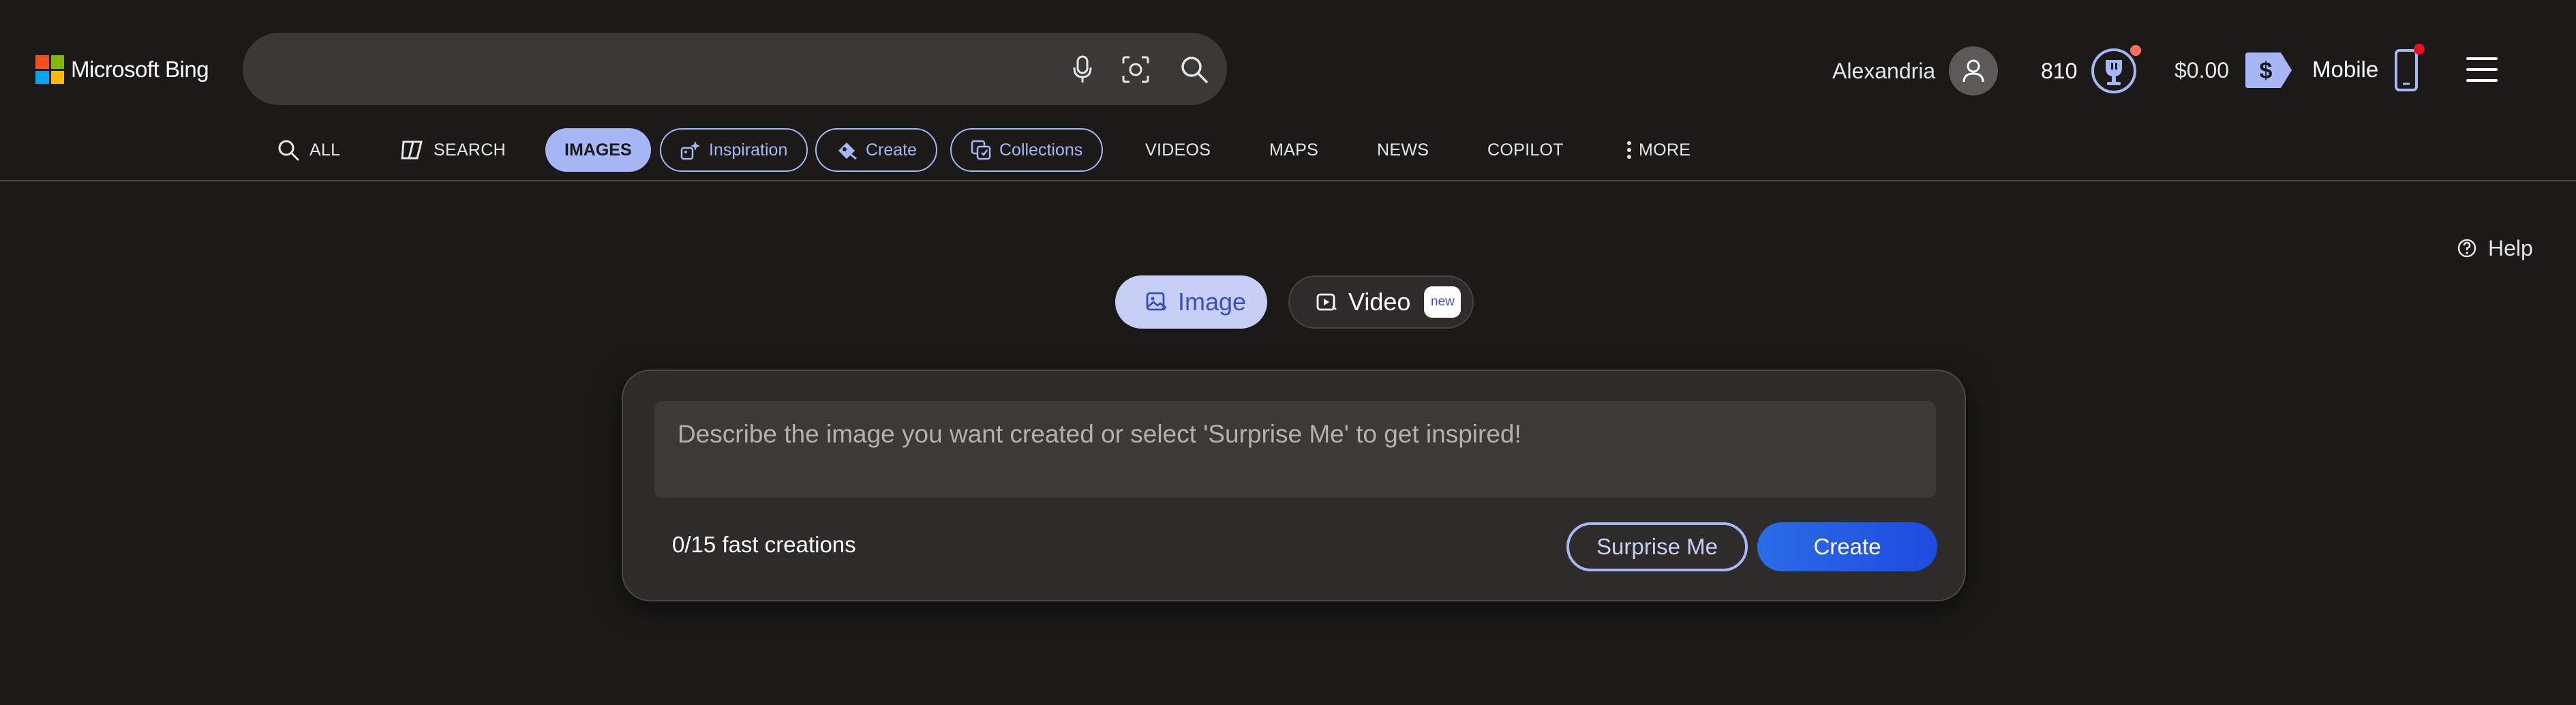  I want to click on bing-logo: Microsoft Bing, so click(122, 70).